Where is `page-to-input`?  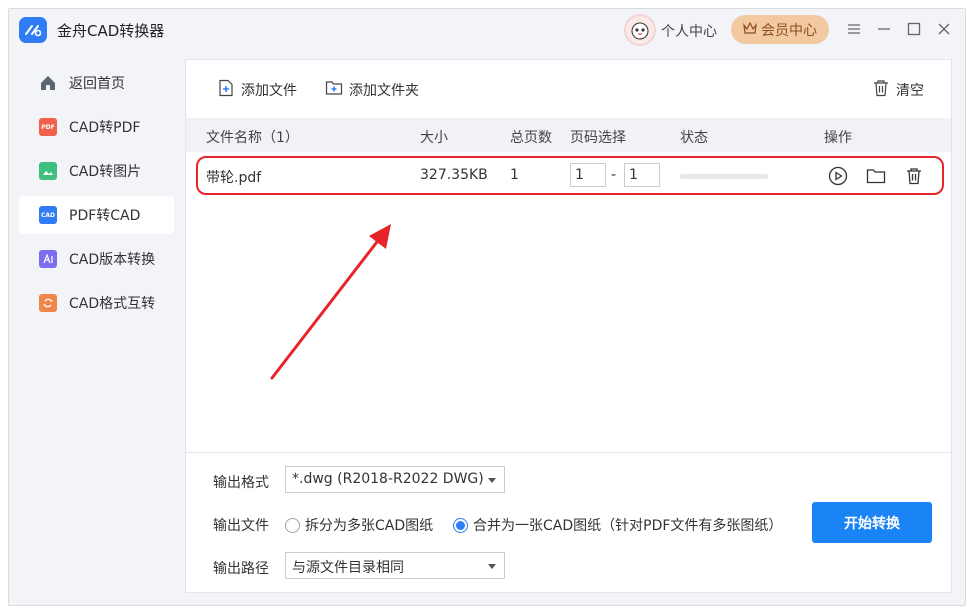
page-to-input is located at coordinates (642, 175).